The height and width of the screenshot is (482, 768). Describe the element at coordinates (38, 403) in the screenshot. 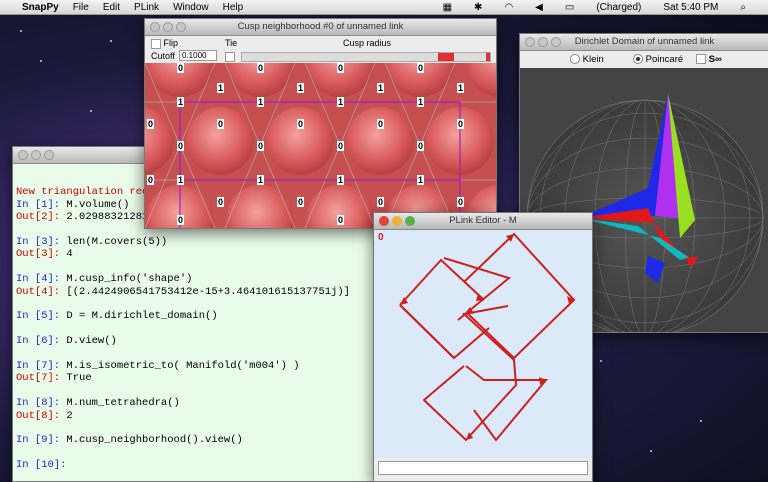

I see `input-prompt: In [8]:` at that location.